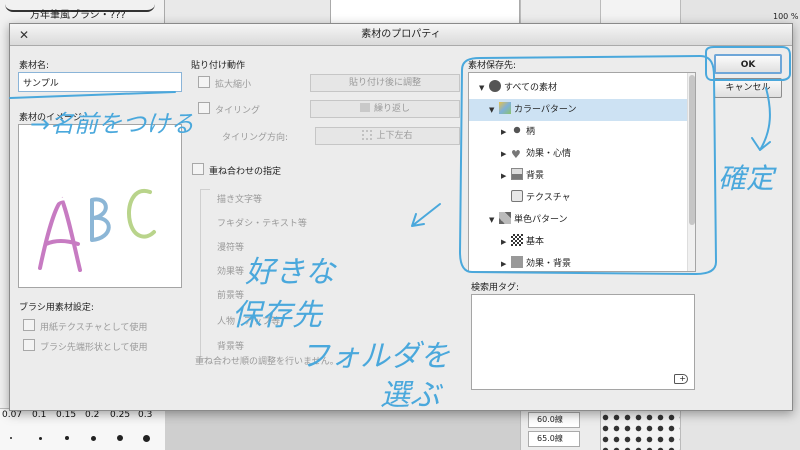  I want to click on confirm-note: 確定, so click(747, 178).